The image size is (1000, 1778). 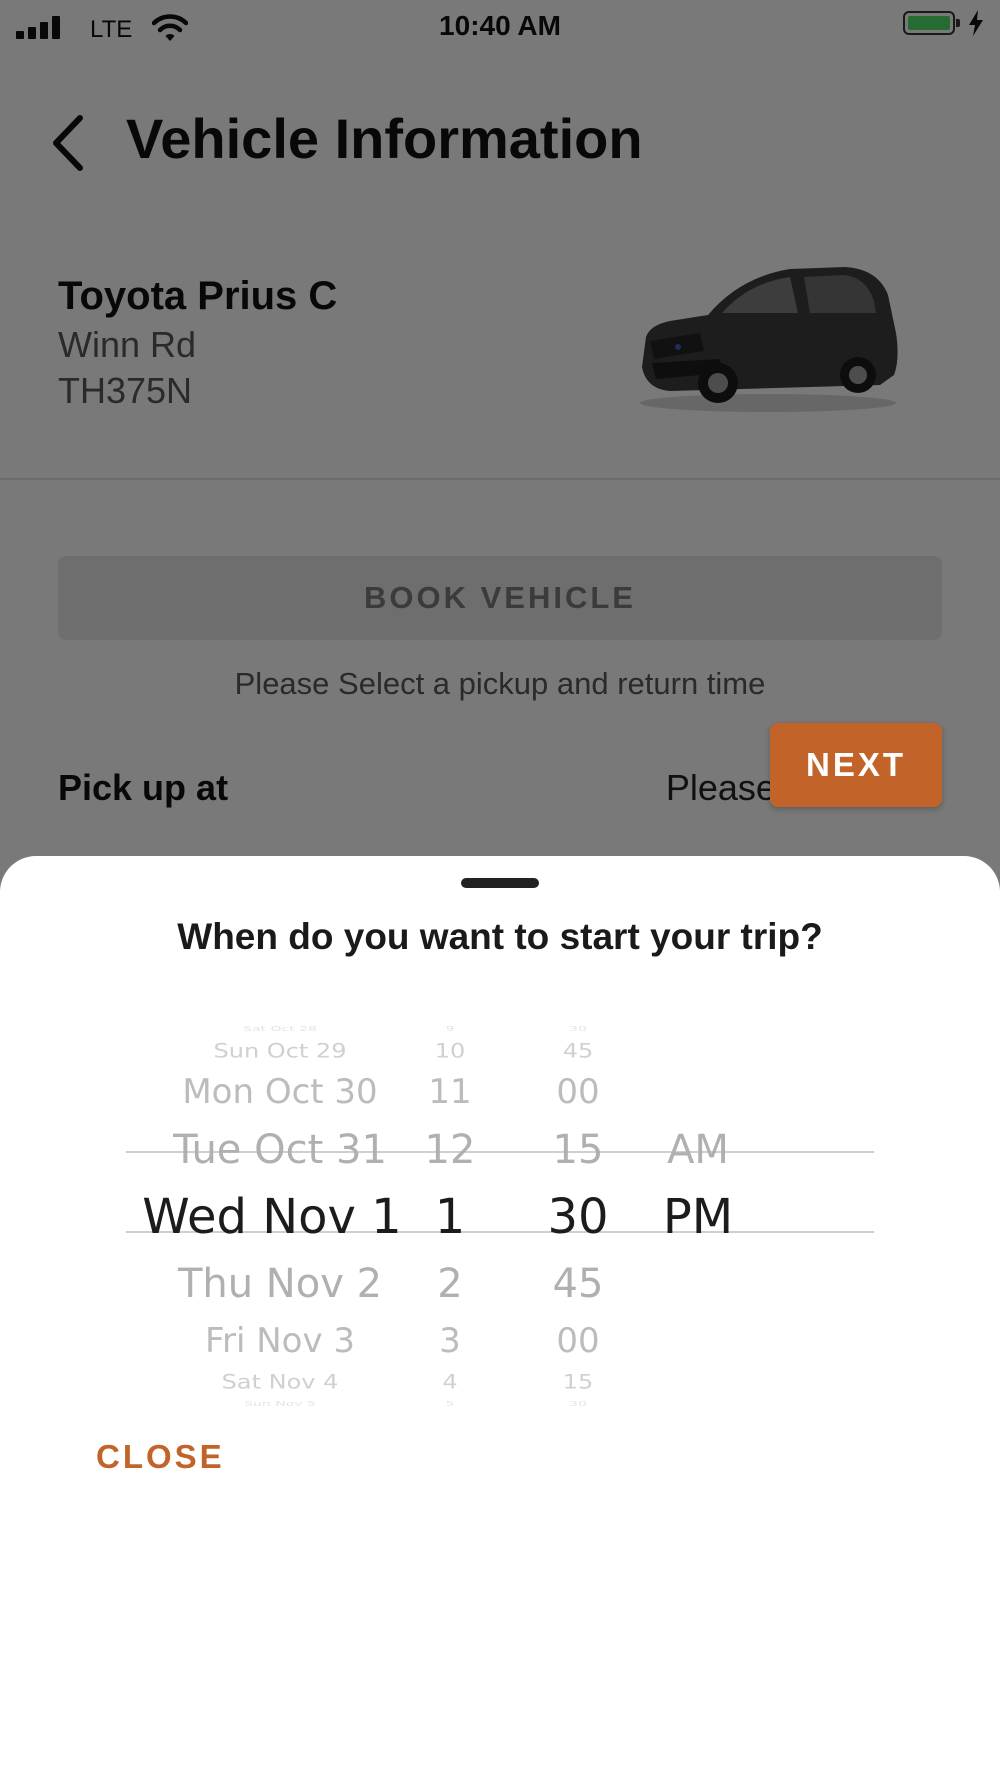 I want to click on picker-day-option: Sun Nov 5, so click(x=280, y=1404).